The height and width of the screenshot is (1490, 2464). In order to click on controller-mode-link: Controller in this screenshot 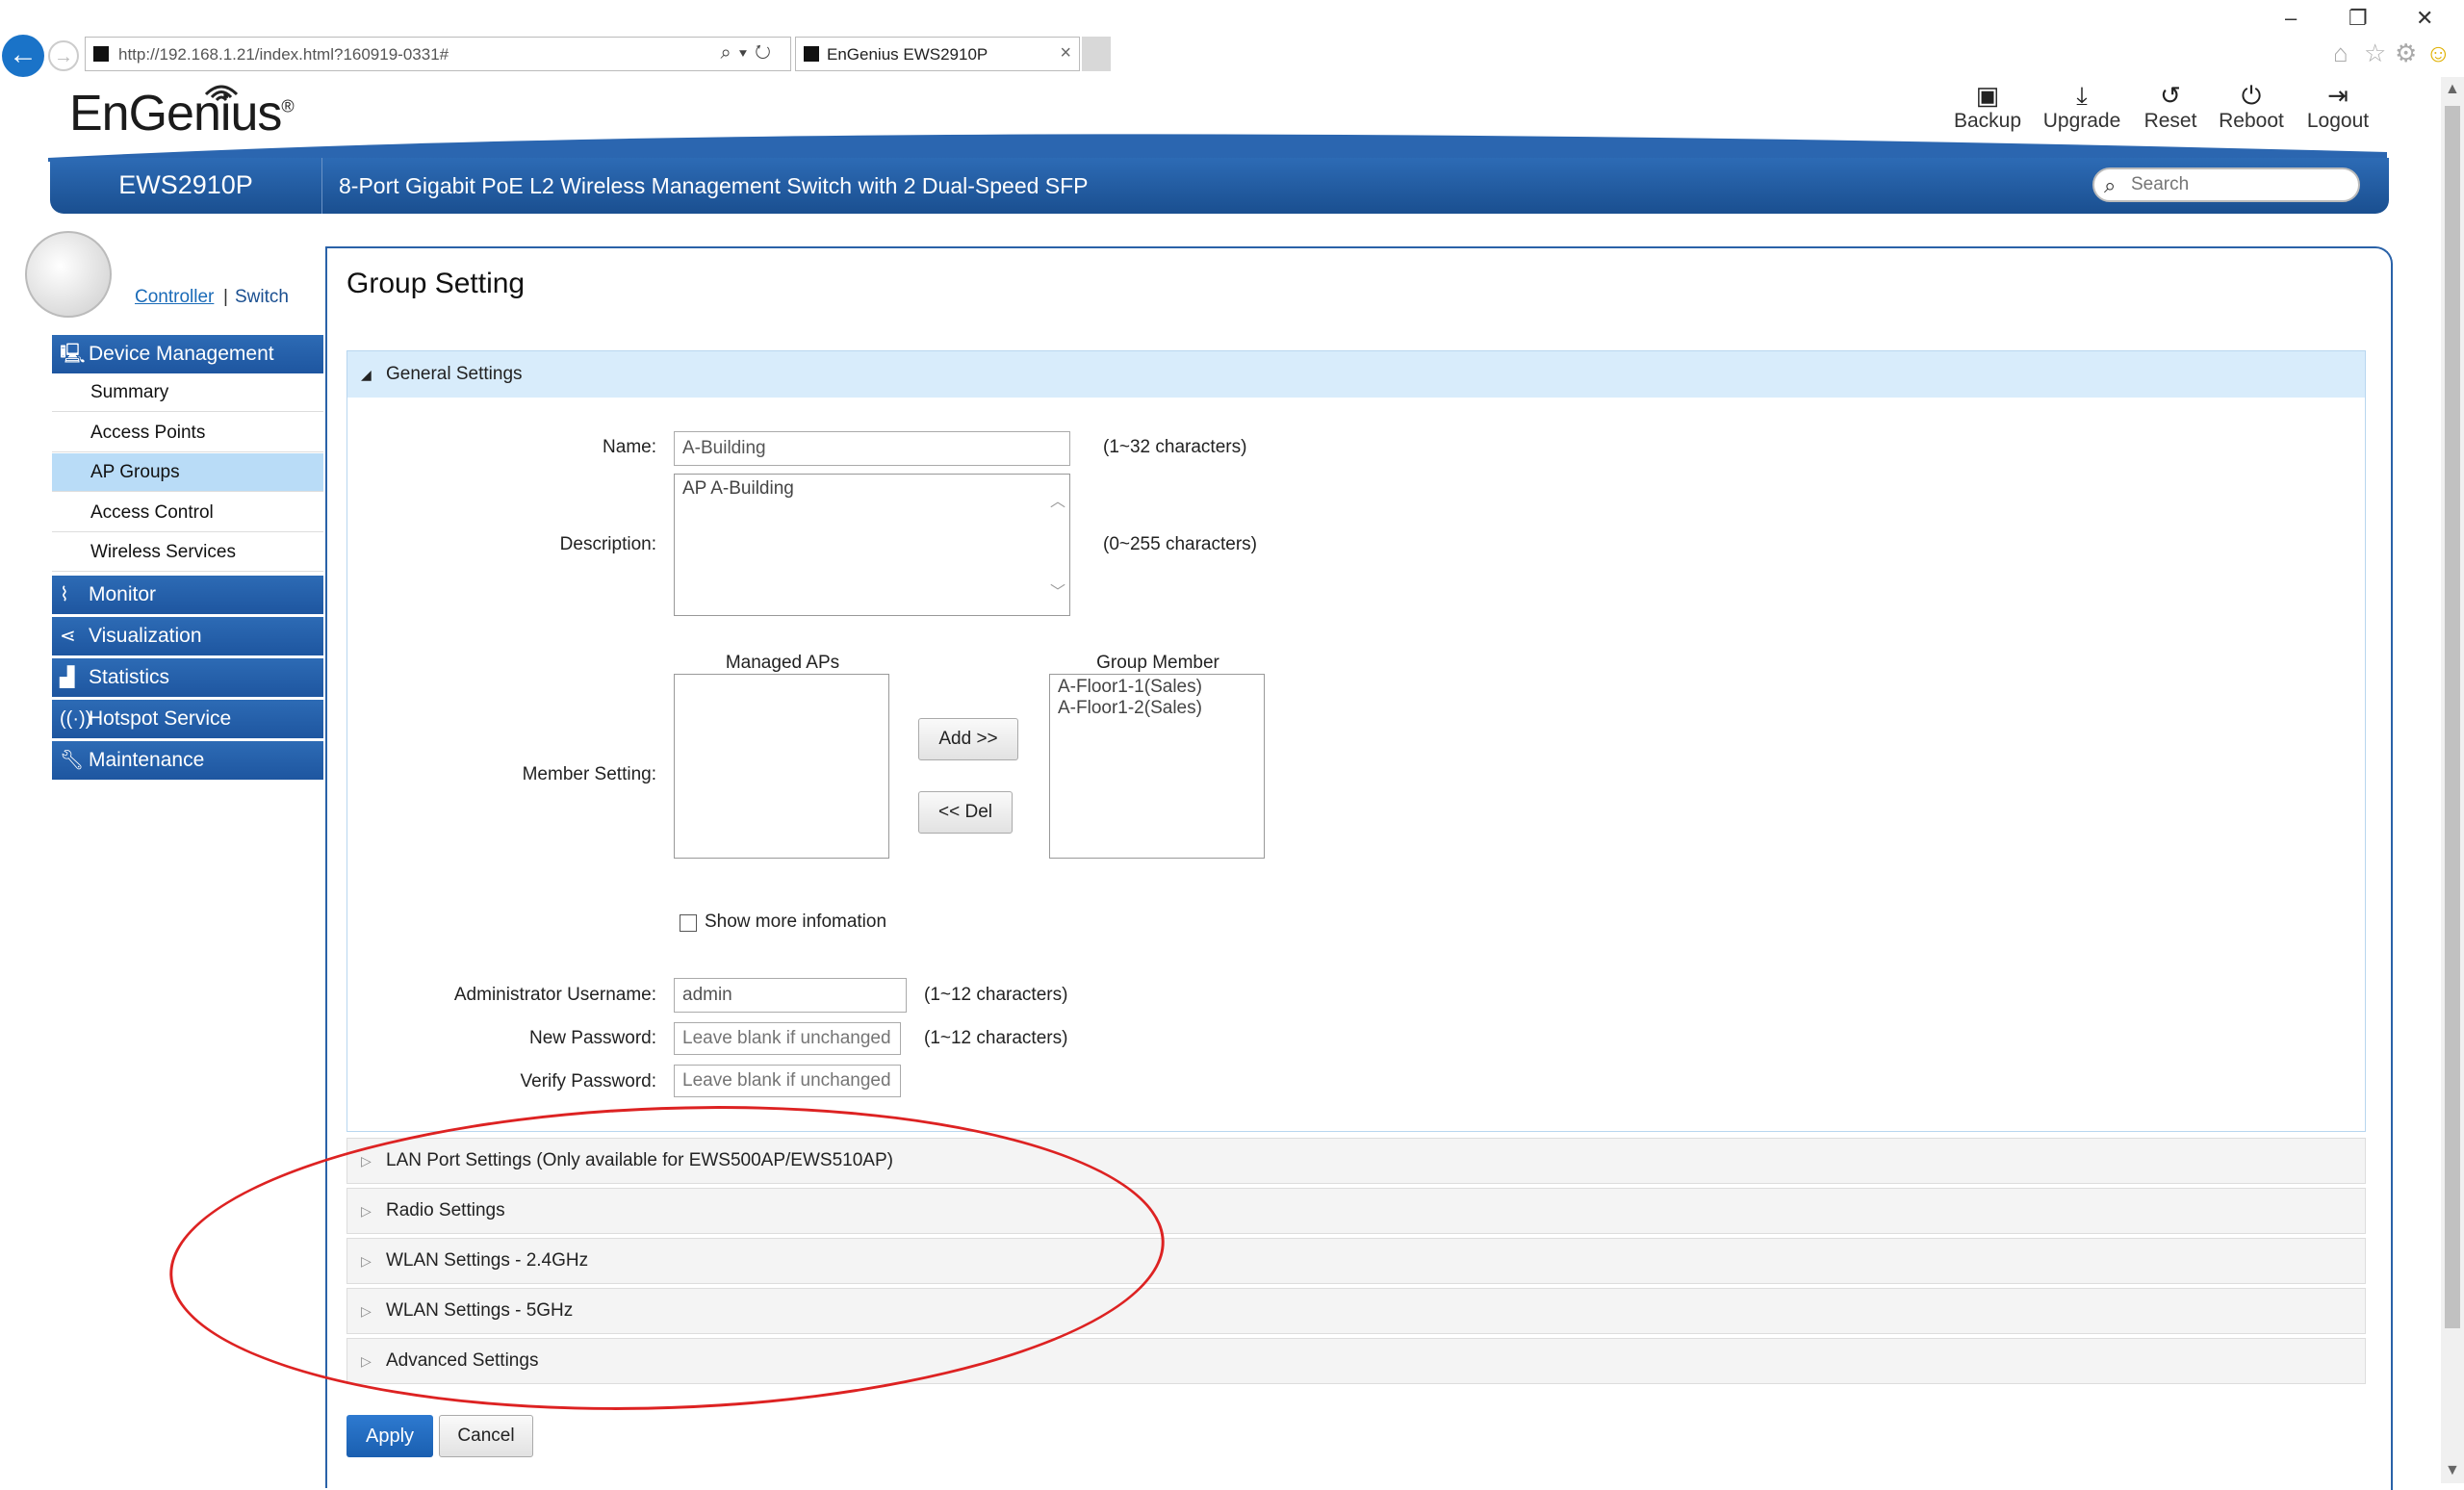, I will do `click(174, 297)`.